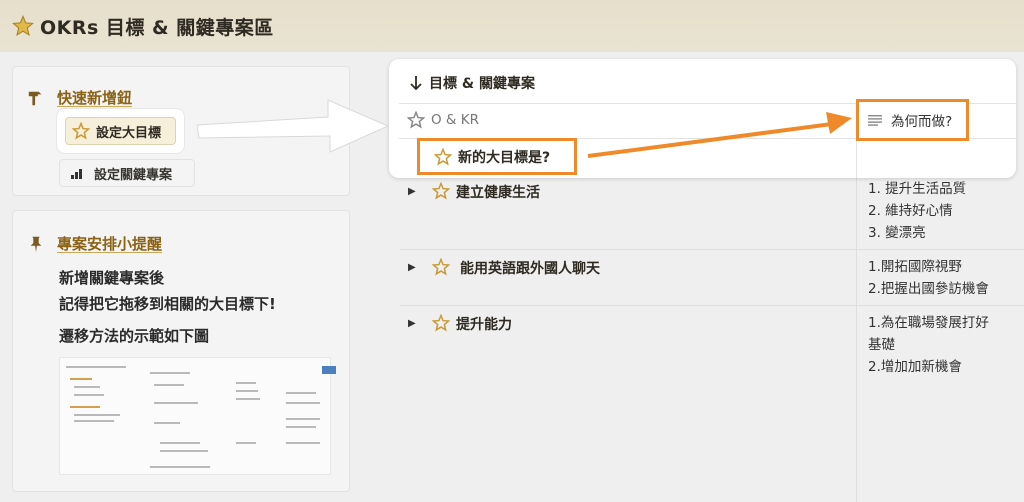 Image resolution: width=1024 pixels, height=502 pixels. I want to click on orange-arrow-head, so click(839, 123).